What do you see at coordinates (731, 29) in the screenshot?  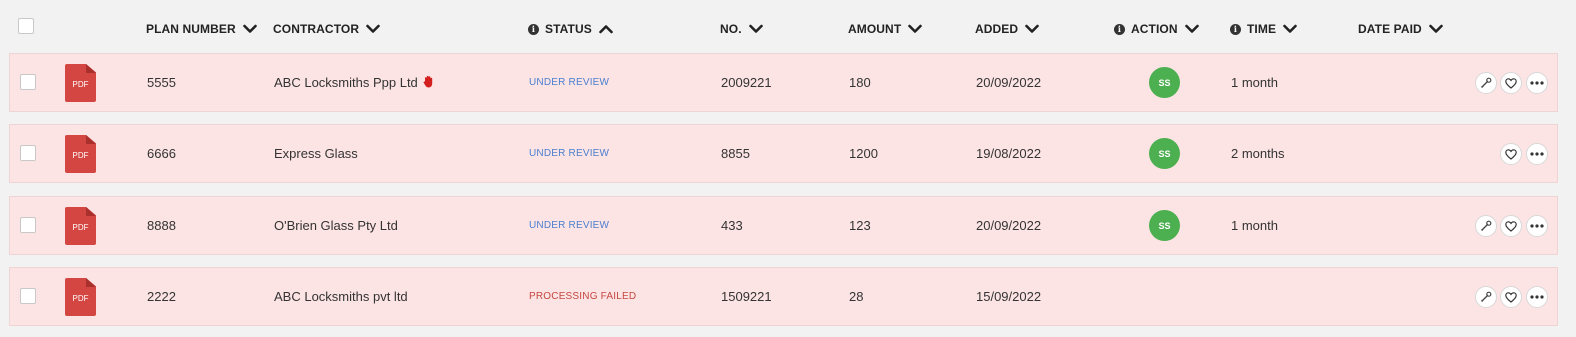 I see `column-header-label: NO.` at bounding box center [731, 29].